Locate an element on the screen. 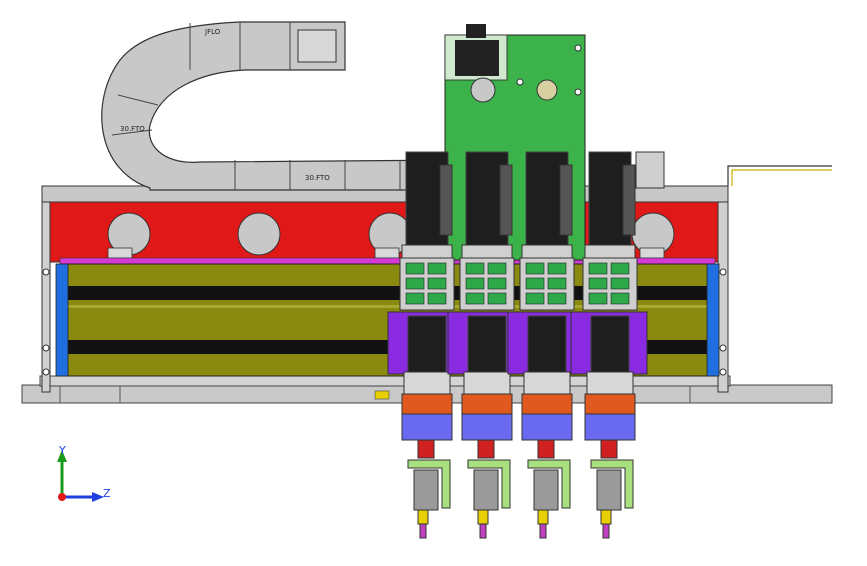 This screenshot has height=566, width=867. y-axis-label: Y is located at coordinates (62, 450).